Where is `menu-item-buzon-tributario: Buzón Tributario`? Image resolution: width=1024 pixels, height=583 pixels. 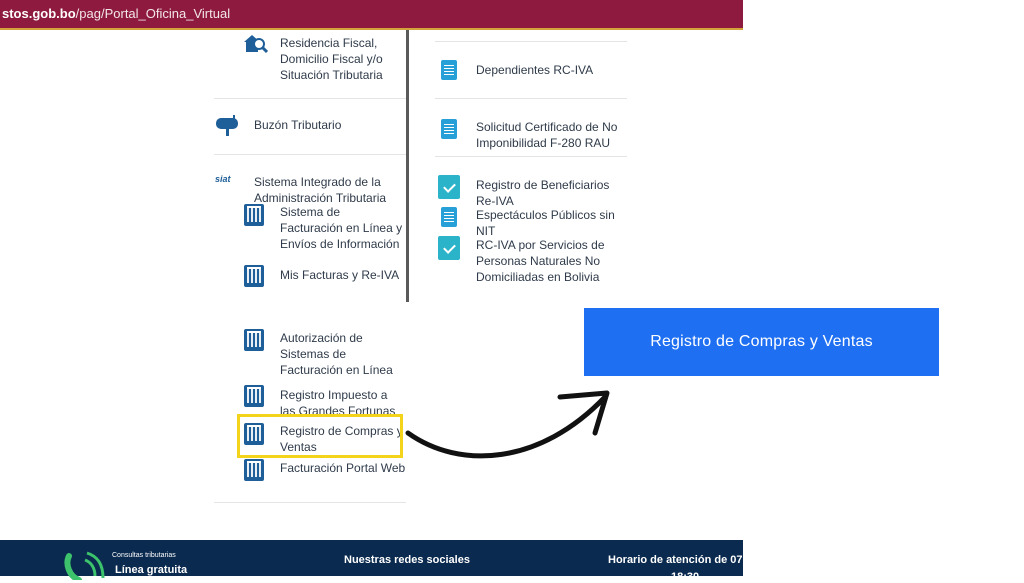
menu-item-buzon-tributario: Buzón Tributario is located at coordinates (297, 125).